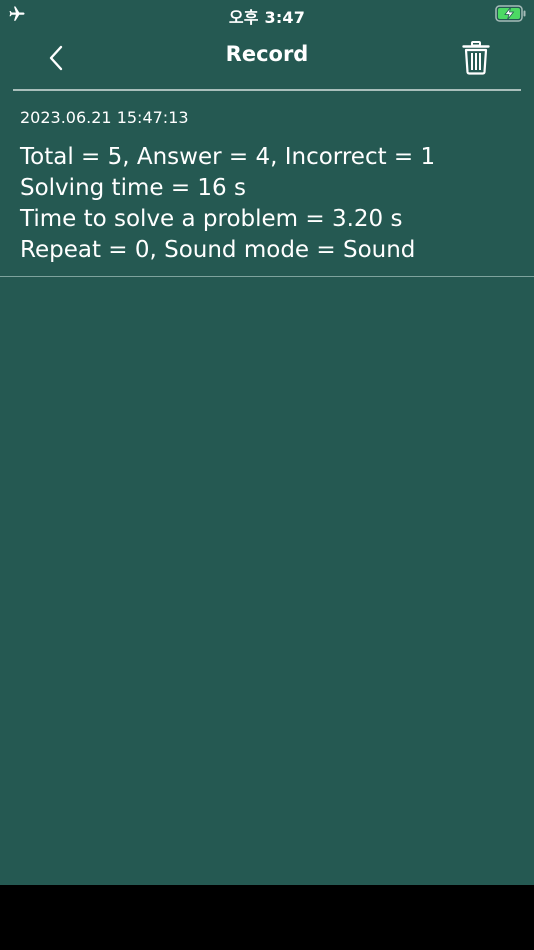  Describe the element at coordinates (211, 219) in the screenshot. I see `record-line-time-per-problem: Time to solve a problem = 3.20 s` at that location.